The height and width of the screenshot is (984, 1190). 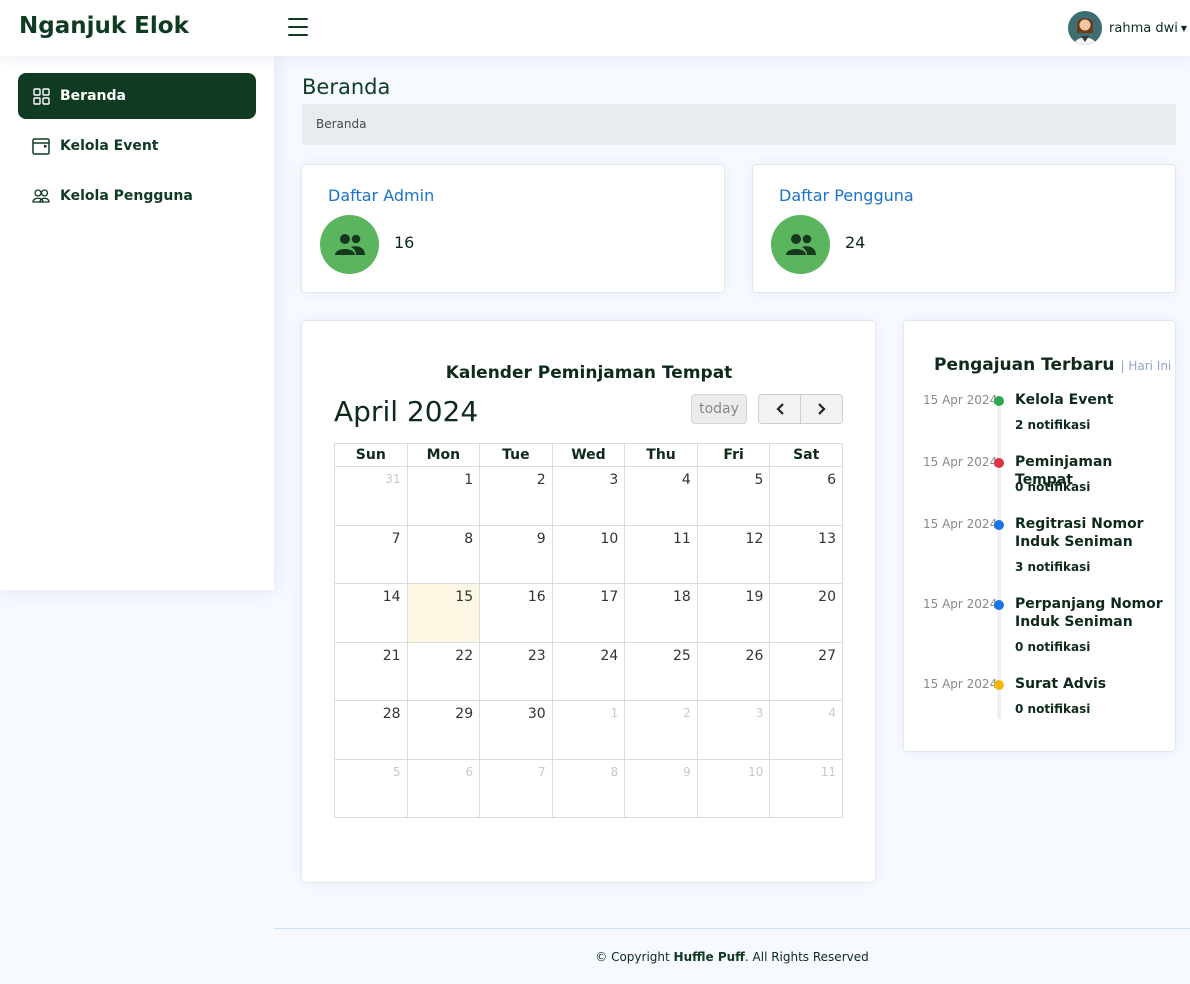 I want to click on stat-value: 16, so click(x=404, y=242).